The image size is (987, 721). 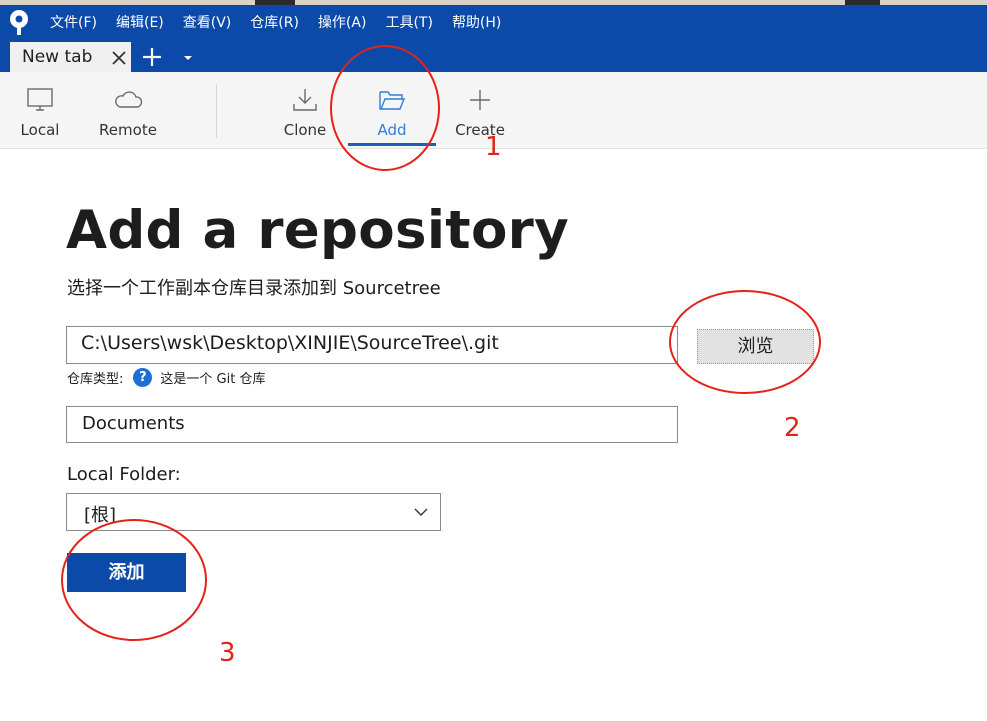 What do you see at coordinates (392, 130) in the screenshot?
I see `toolbar-add-label: Add` at bounding box center [392, 130].